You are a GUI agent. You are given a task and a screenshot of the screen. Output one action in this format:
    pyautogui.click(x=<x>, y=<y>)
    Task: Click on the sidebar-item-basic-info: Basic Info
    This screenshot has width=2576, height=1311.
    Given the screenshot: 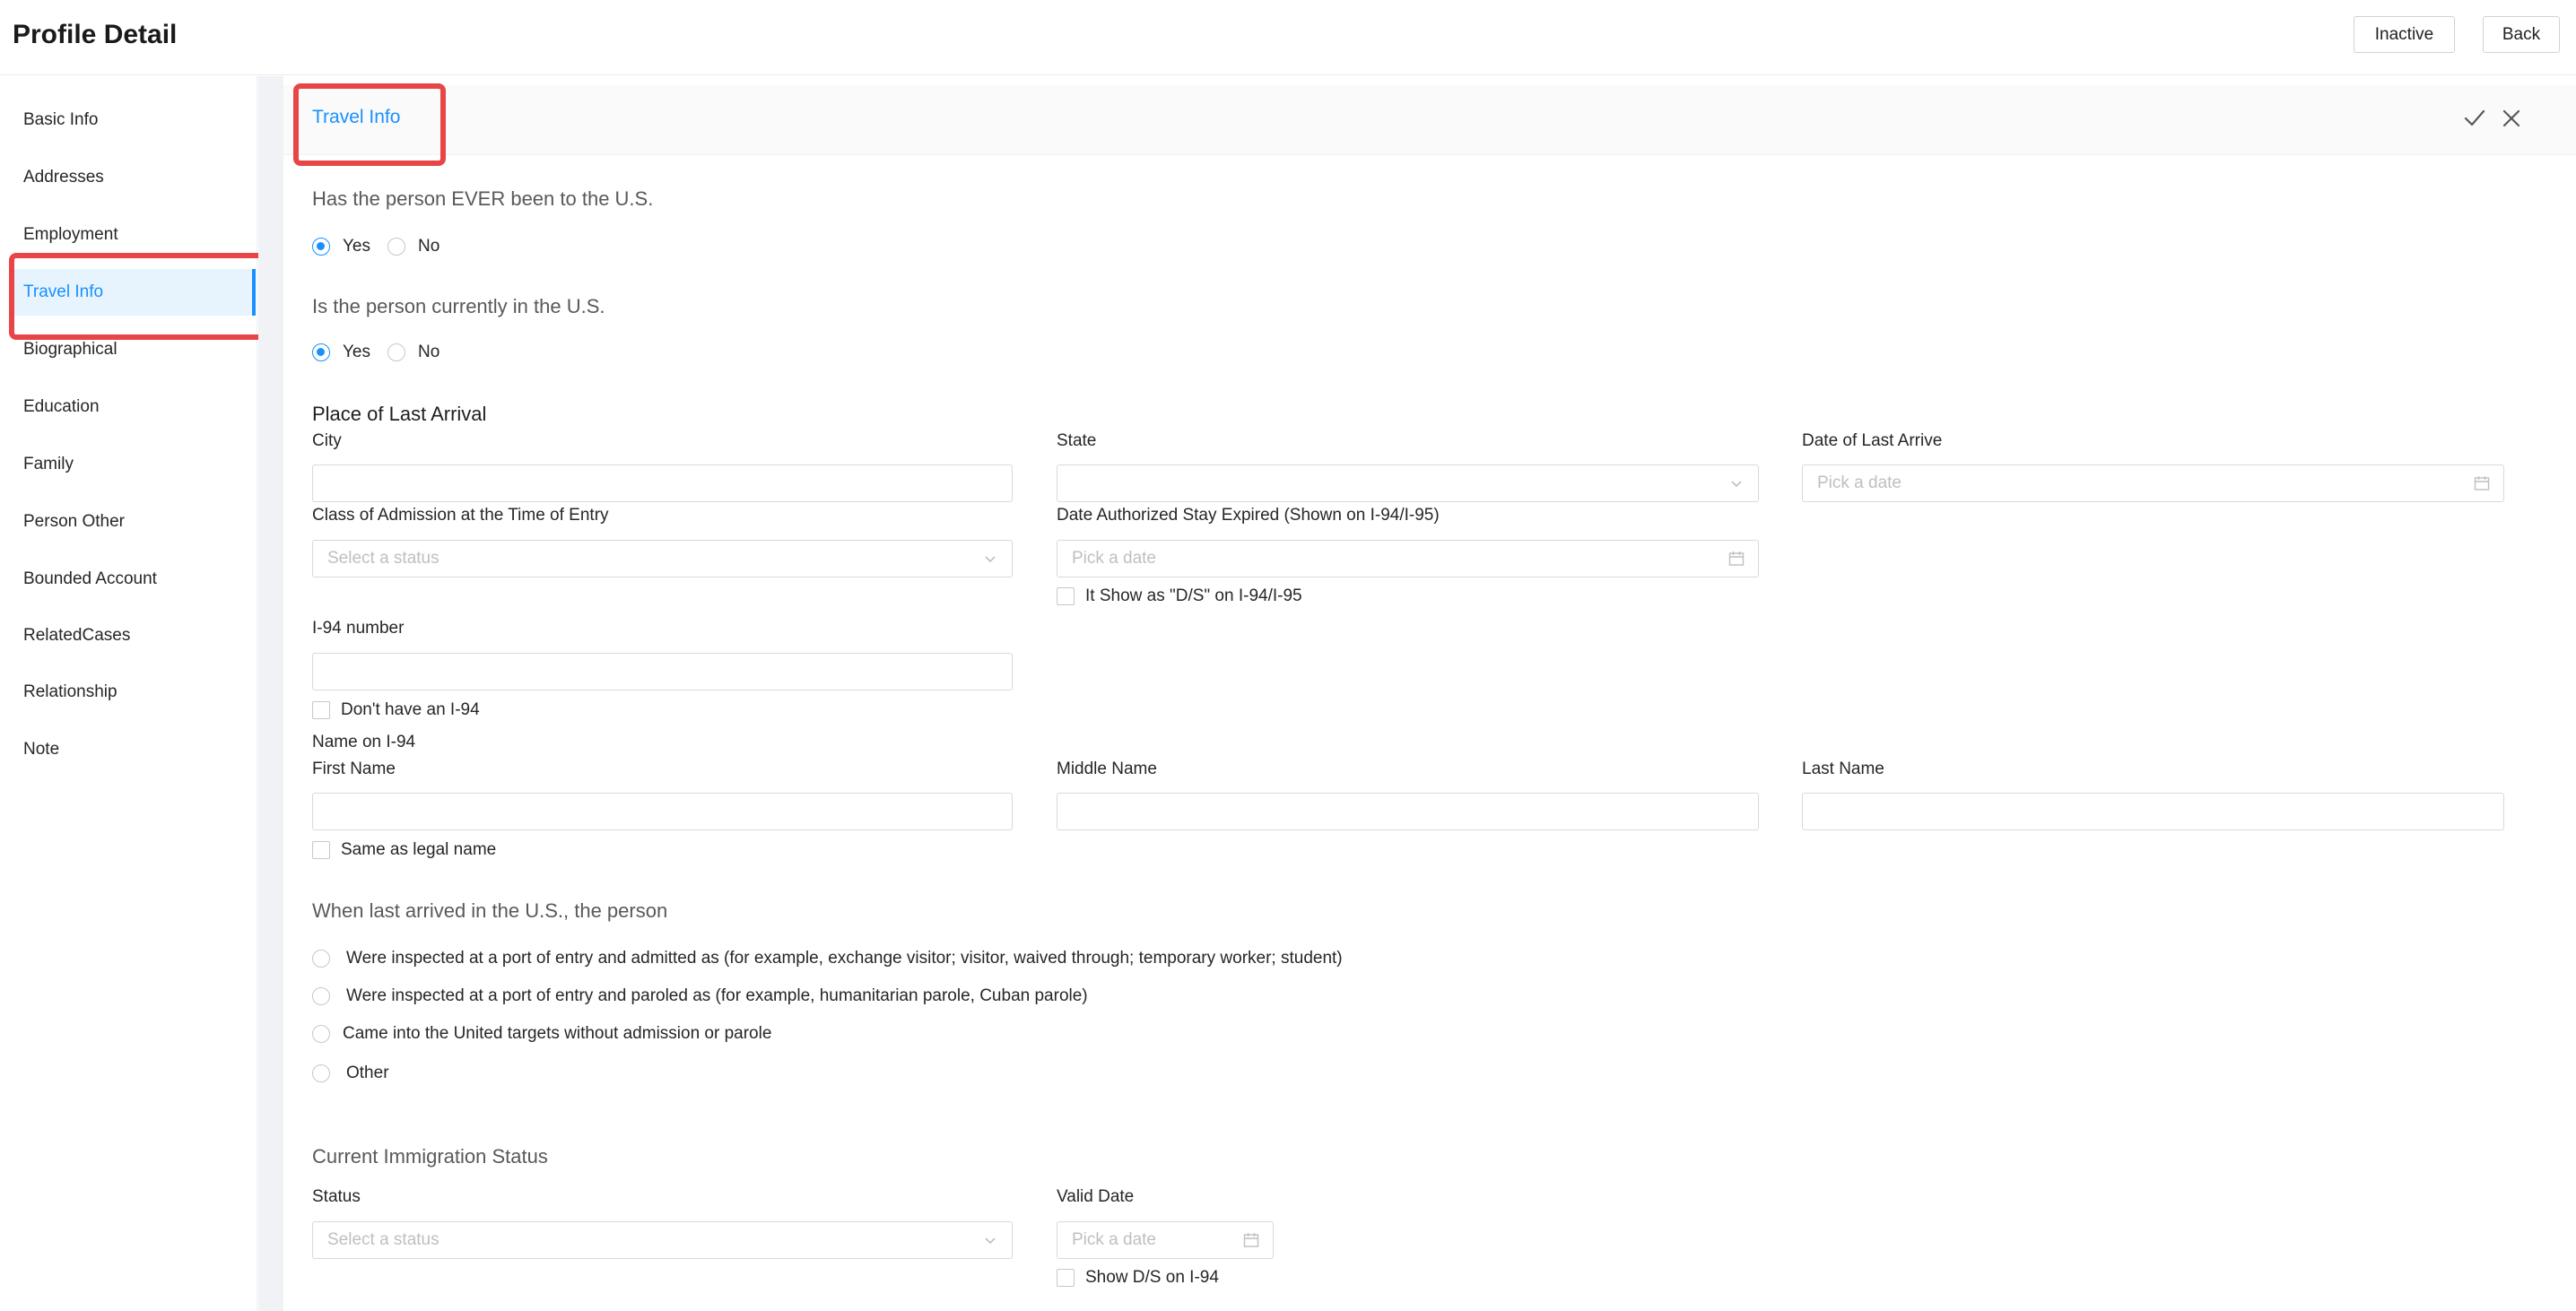 What is the action you would take?
    pyautogui.click(x=128, y=120)
    